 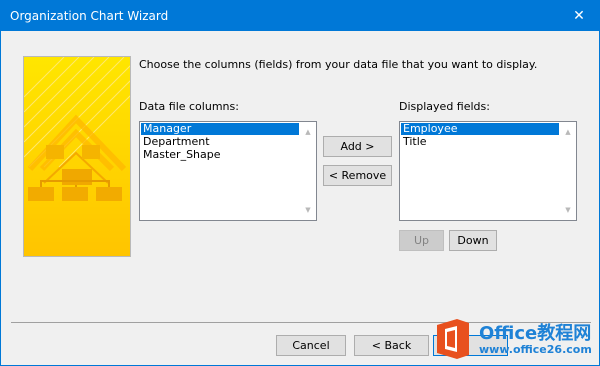 What do you see at coordinates (189, 106) in the screenshot?
I see `data-file-columns-label: Data file columns:` at bounding box center [189, 106].